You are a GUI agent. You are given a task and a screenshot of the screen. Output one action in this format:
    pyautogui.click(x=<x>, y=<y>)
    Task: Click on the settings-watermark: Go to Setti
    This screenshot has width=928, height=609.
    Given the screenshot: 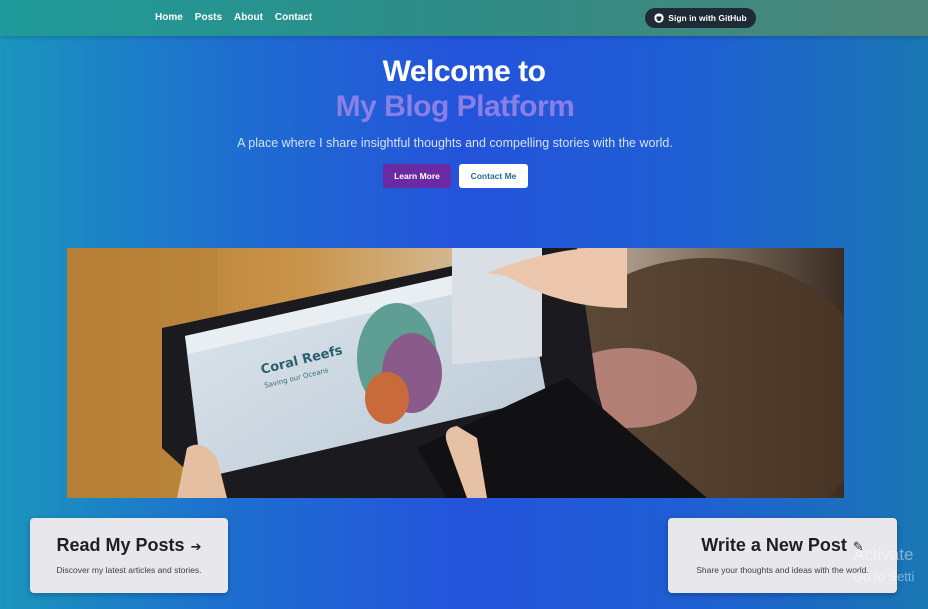 What is the action you would take?
    pyautogui.click(x=884, y=576)
    